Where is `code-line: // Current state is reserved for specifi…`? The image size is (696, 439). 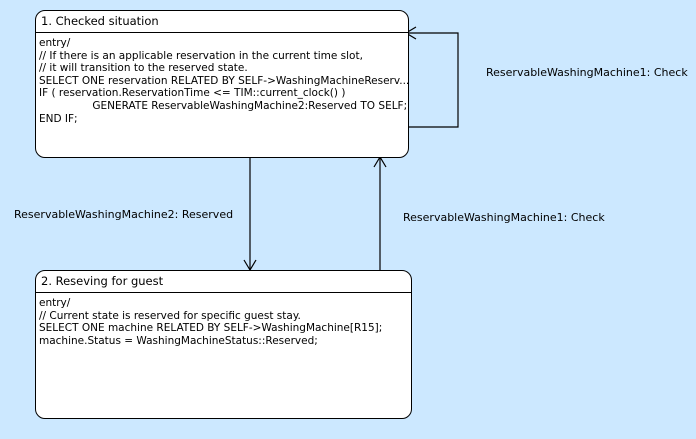
code-line: // Current state is reserved for specifi… is located at coordinates (170, 315).